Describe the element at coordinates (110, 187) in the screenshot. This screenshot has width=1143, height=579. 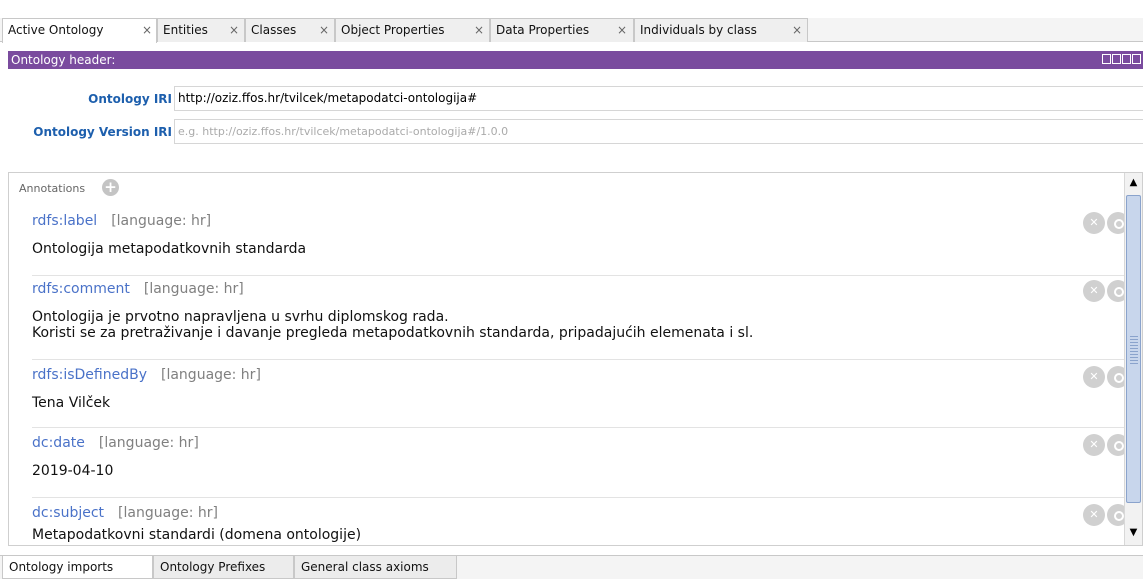
I see `add-annotation-button: +` at that location.